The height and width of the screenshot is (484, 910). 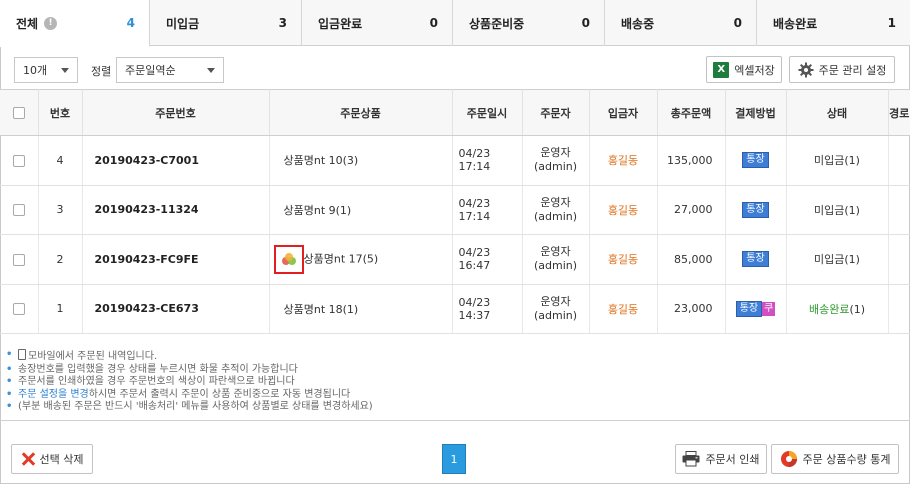 I want to click on order-settings-link: 주문 설정을 변경, so click(x=53, y=394).